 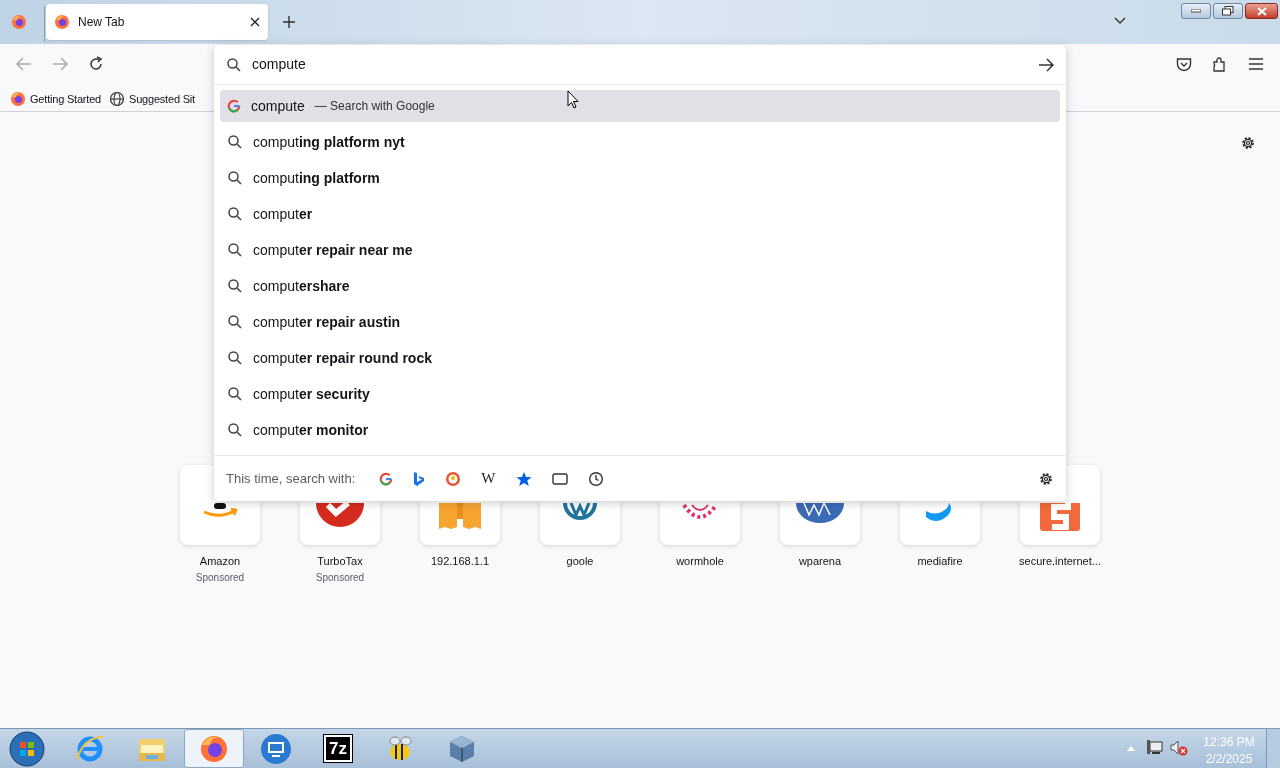 What do you see at coordinates (1184, 64) in the screenshot?
I see `pocket-icon` at bounding box center [1184, 64].